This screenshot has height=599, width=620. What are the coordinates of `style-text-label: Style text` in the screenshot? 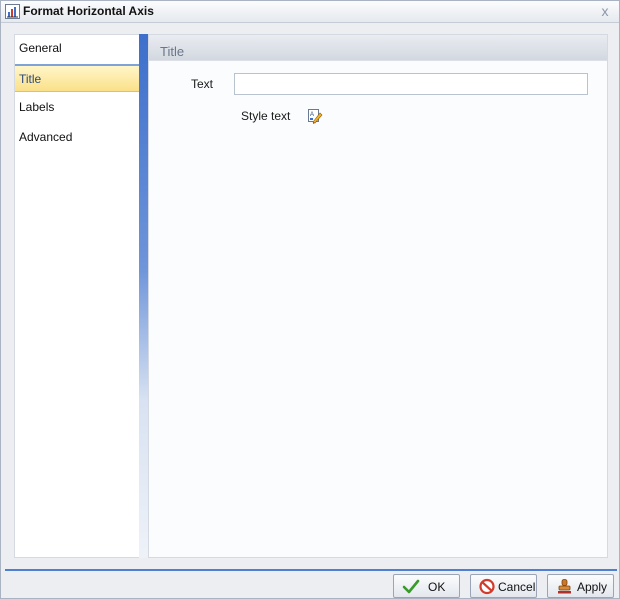 It's located at (266, 116).